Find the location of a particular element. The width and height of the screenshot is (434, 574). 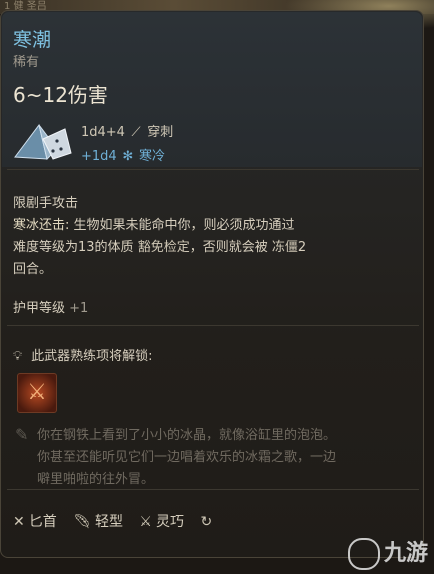

ability-text-3: 回合。 is located at coordinates (33, 269).